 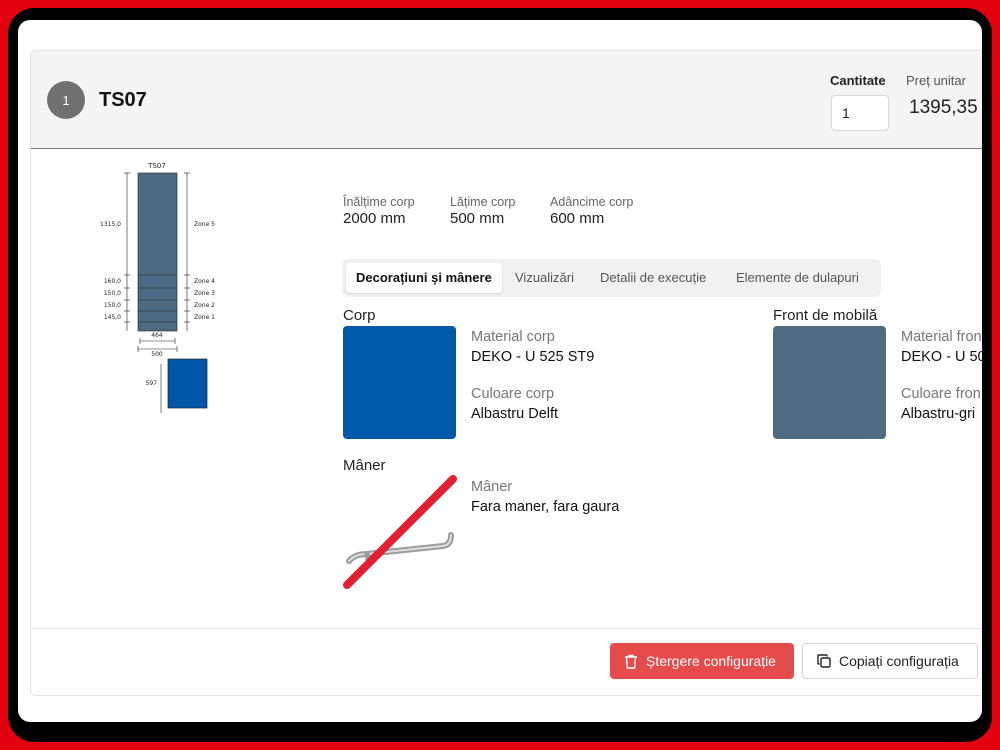 I want to click on front-color-swatch, so click(x=829, y=382).